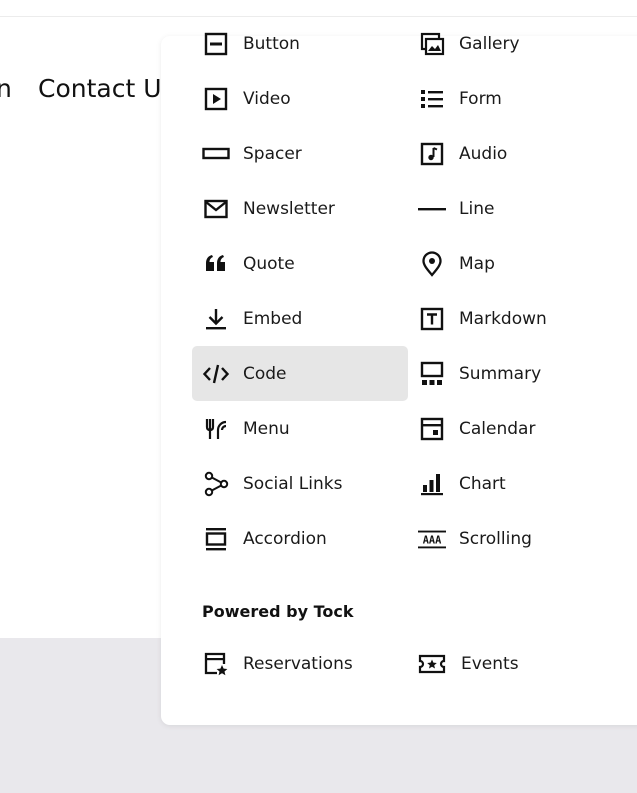 This screenshot has height=793, width=637. I want to click on menu-icon, so click(216, 429).